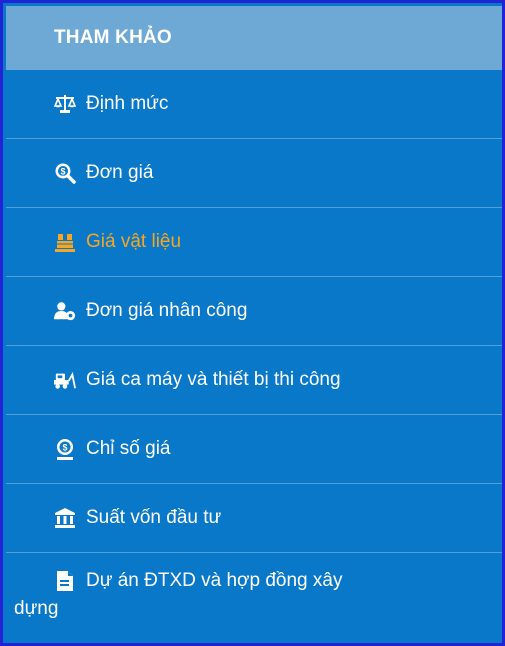 This screenshot has width=505, height=646. Describe the element at coordinates (154, 517) in the screenshot. I see `menu-item-label: Suất vốn đầu tư` at that location.